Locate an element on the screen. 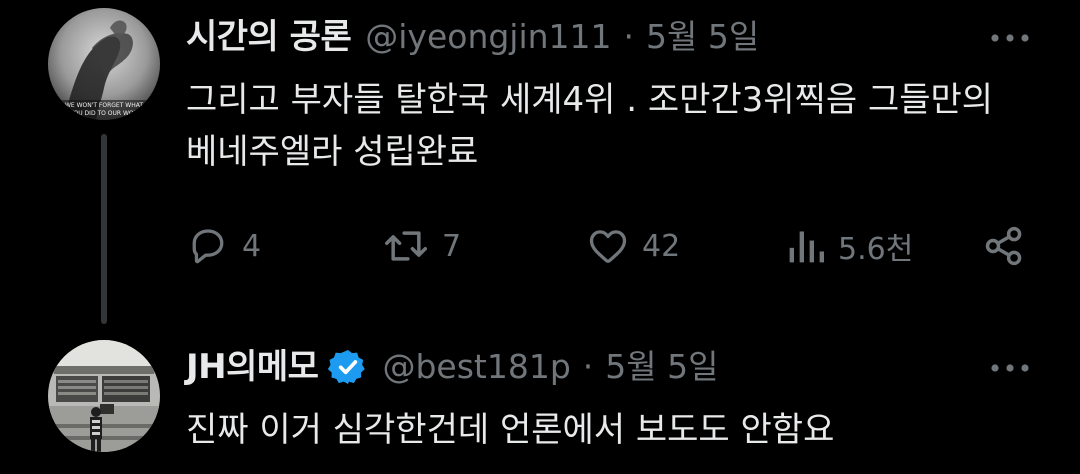 The width and height of the screenshot is (1080, 474). views-icon is located at coordinates (806, 247).